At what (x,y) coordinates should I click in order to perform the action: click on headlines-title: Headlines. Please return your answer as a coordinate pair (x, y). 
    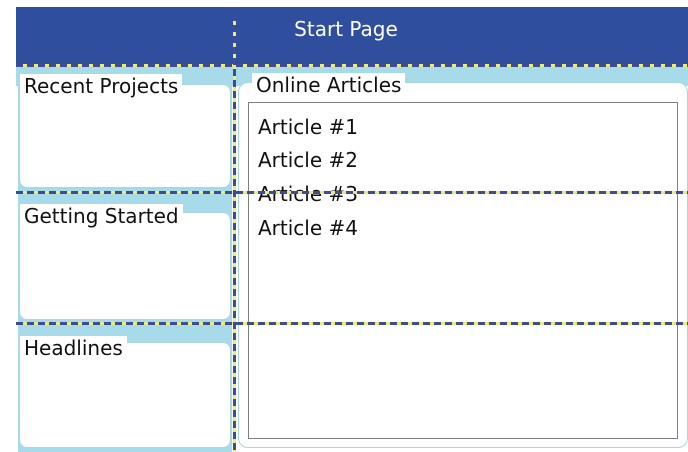
    Looking at the image, I should click on (73, 348).